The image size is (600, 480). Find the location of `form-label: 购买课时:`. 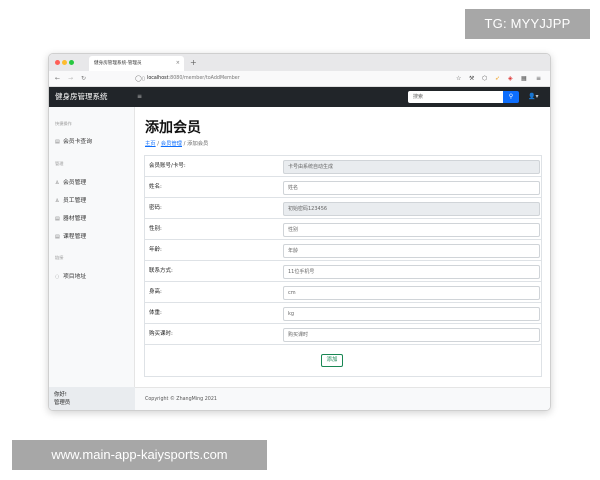

form-label: 购买课时: is located at coordinates (161, 334).